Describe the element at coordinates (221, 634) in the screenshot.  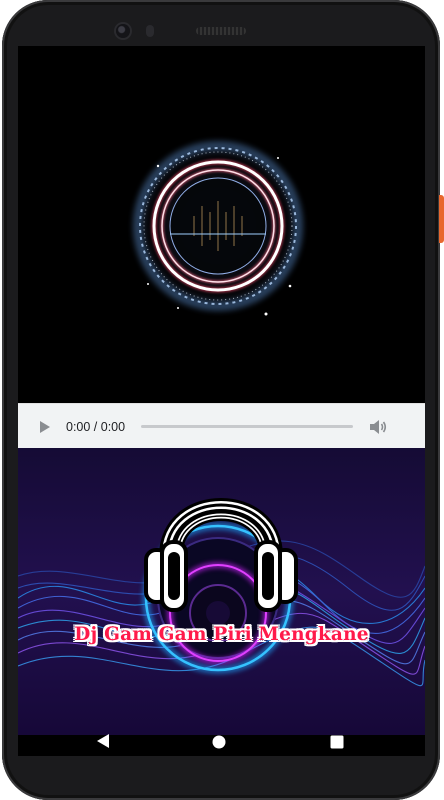
I see `song-title: Dj Gam Gam Piri Mengkane` at that location.